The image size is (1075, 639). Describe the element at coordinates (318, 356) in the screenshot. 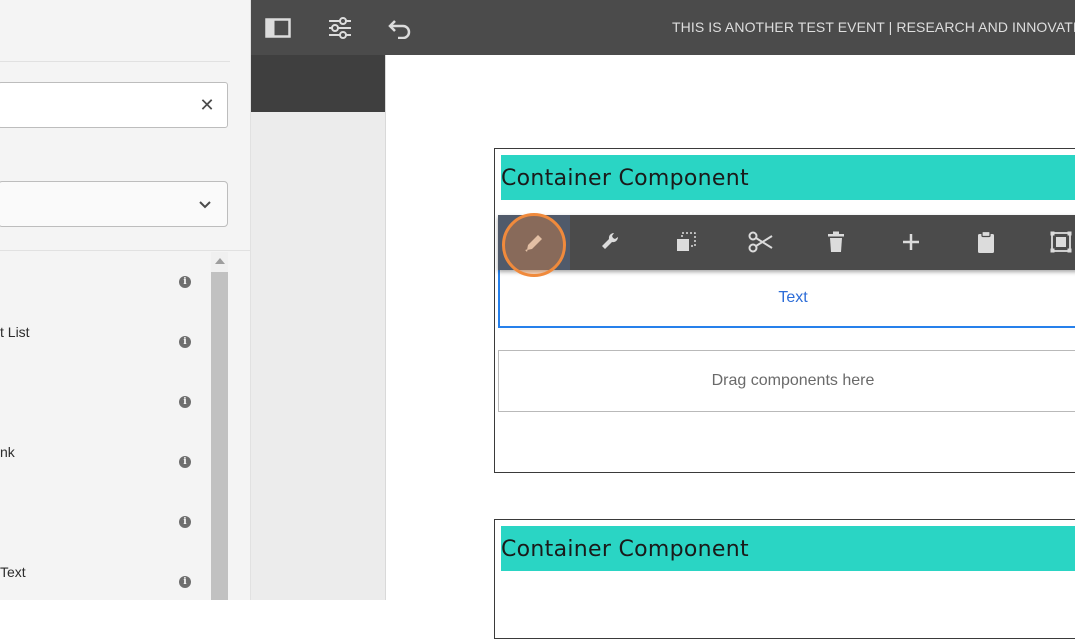

I see `canvas-gutter` at that location.